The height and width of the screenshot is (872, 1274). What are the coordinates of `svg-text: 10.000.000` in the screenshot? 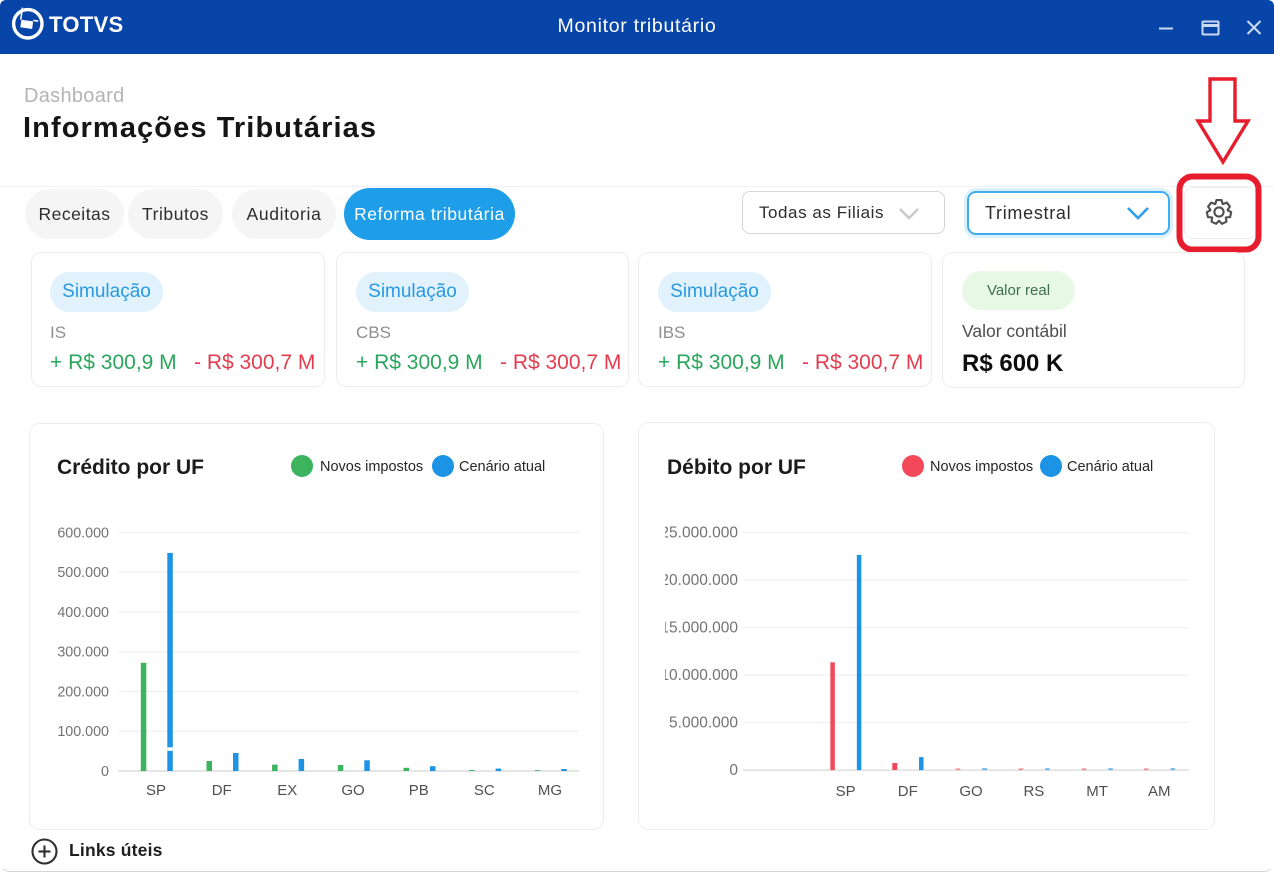 It's located at (699, 675).